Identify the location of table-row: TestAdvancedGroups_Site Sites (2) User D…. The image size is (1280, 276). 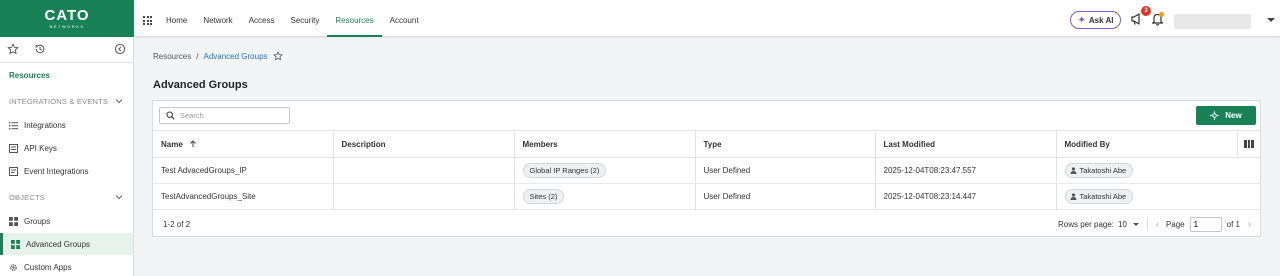
(706, 196).